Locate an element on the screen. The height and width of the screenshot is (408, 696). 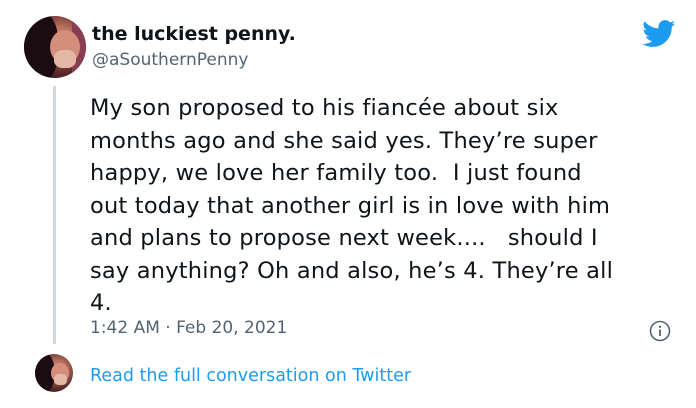
thread-connector-line is located at coordinates (54, 215).